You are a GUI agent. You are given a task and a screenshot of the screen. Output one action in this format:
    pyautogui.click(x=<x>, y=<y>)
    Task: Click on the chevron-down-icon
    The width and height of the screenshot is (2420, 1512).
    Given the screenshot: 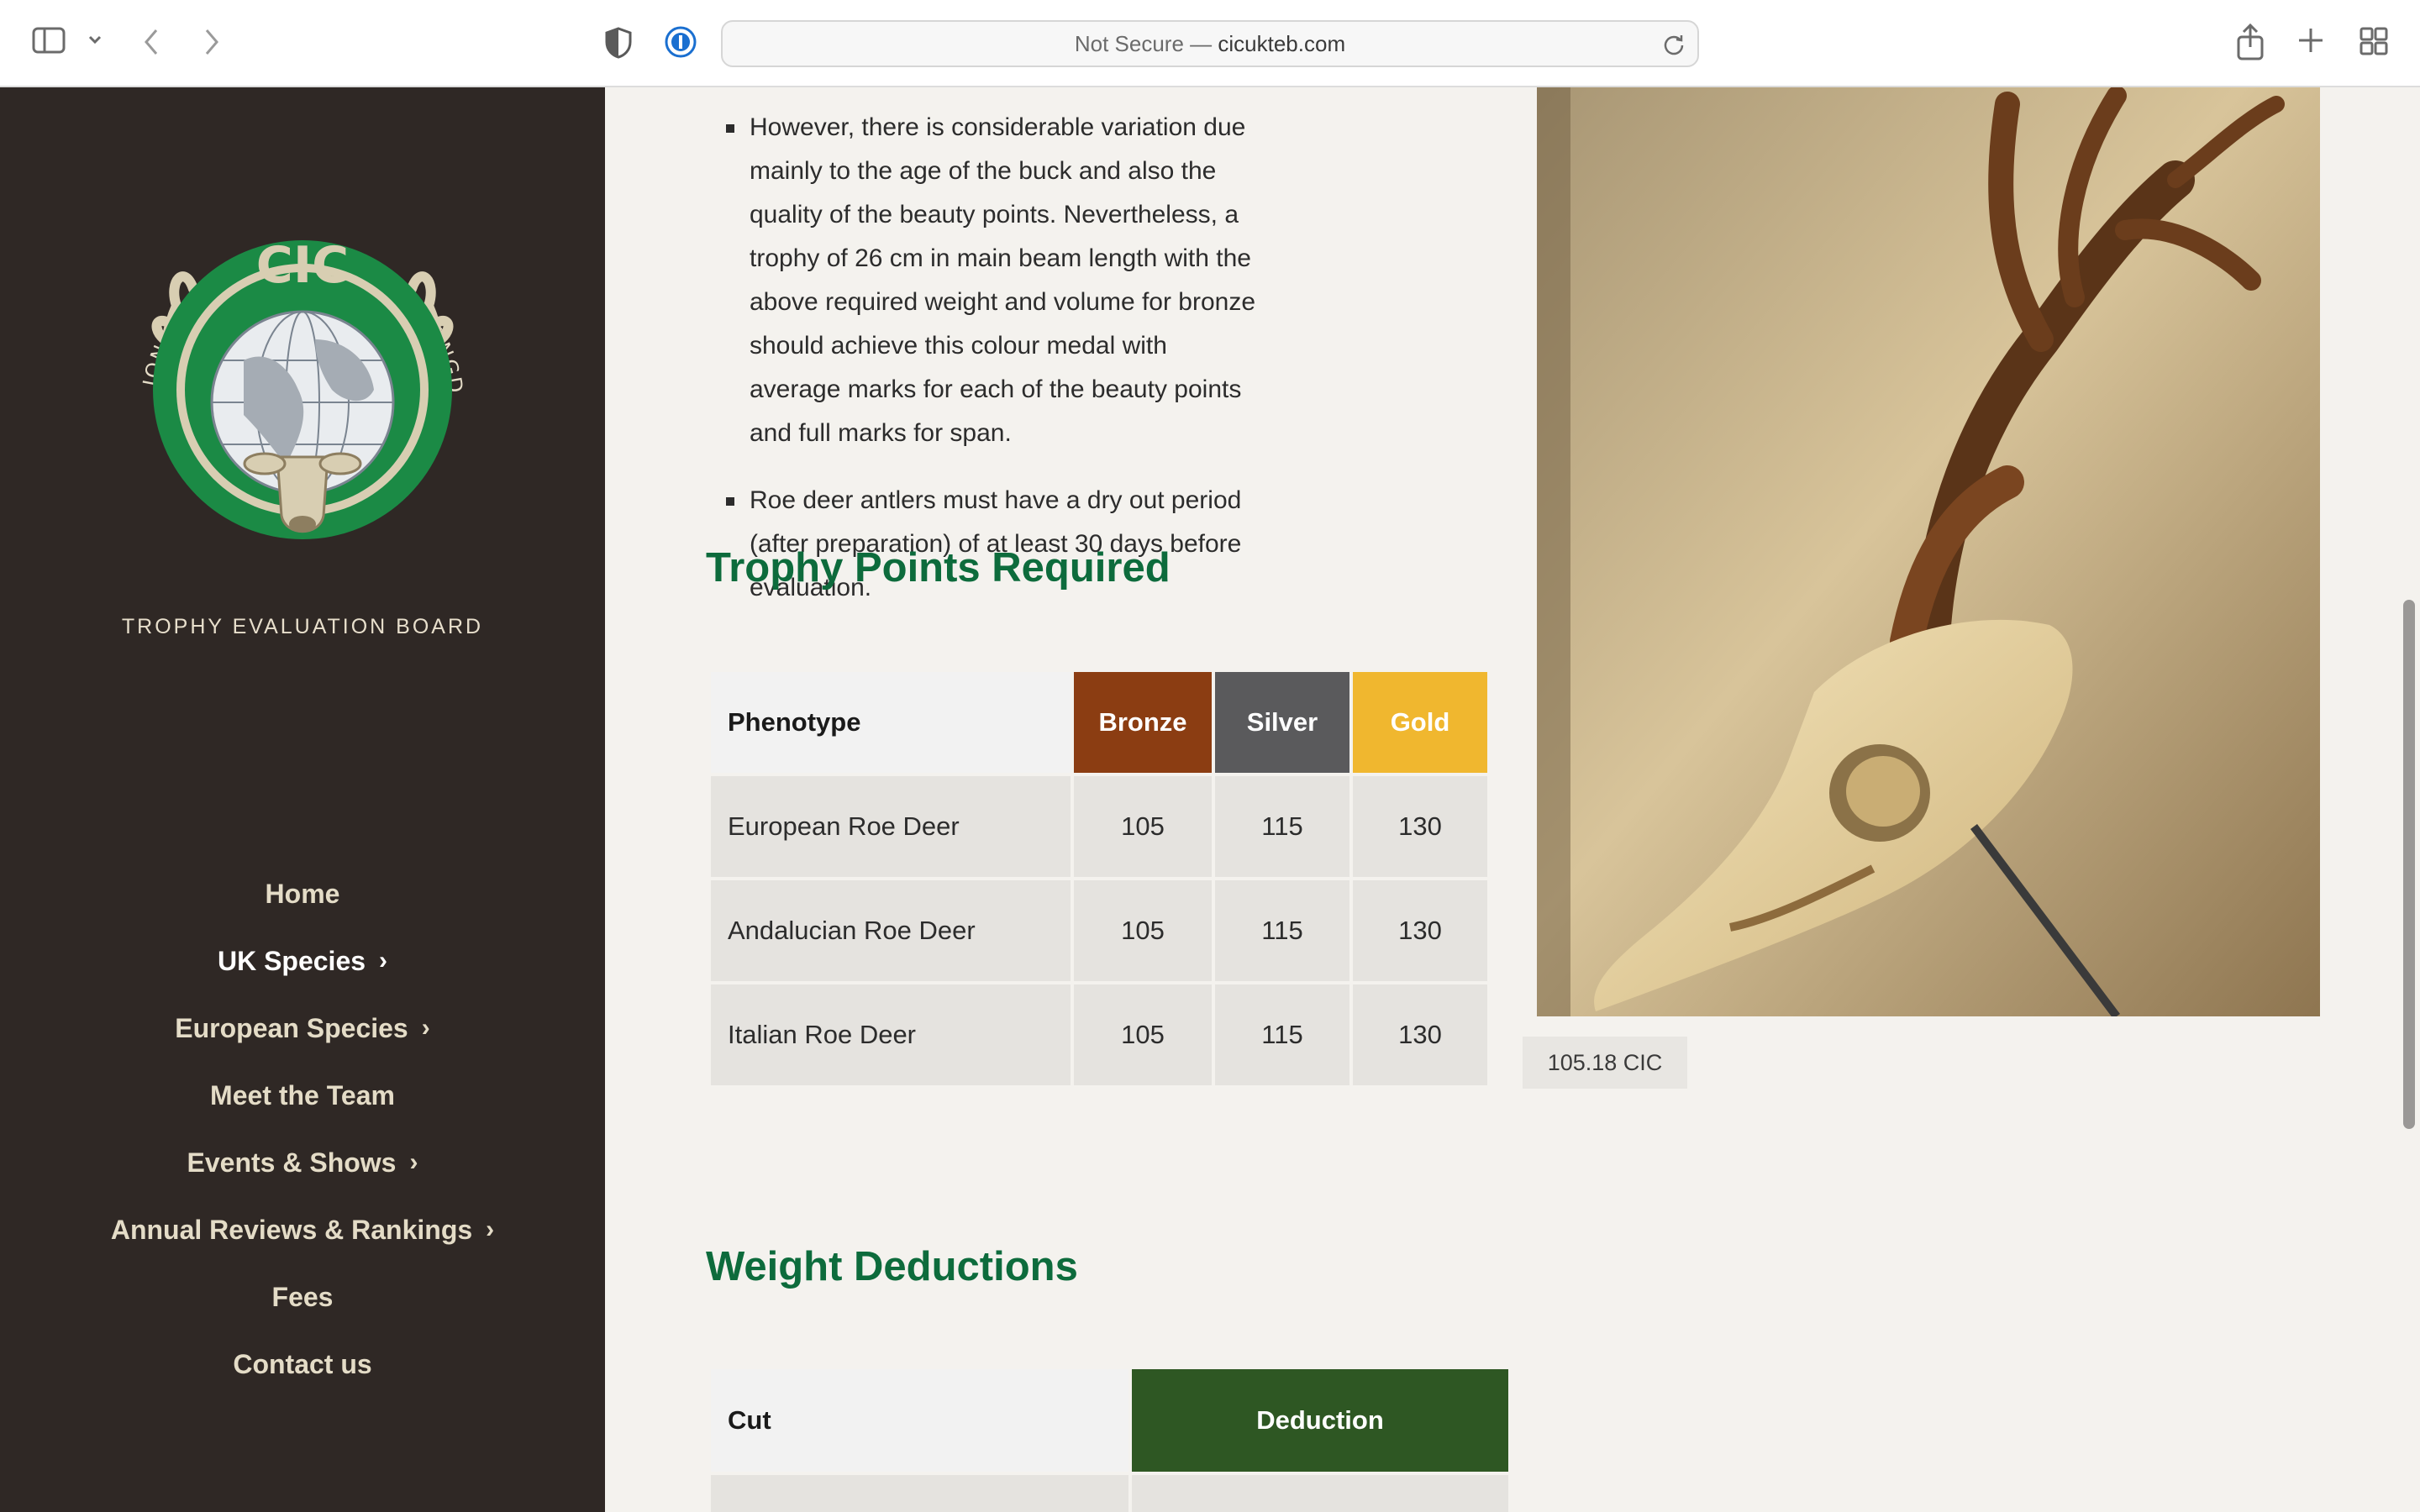 What is the action you would take?
    pyautogui.click(x=95, y=39)
    